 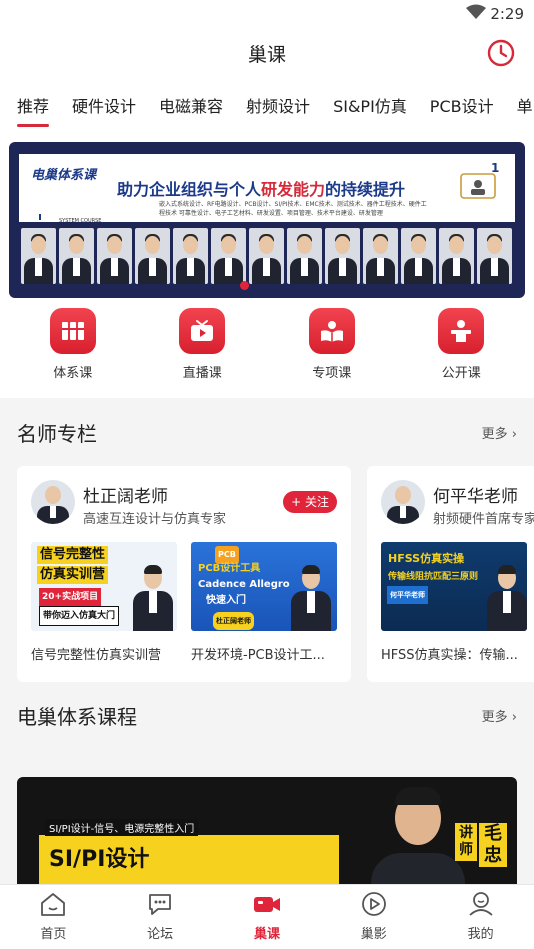 What do you see at coordinates (42, 217) in the screenshot?
I see `banner-corner-mark` at bounding box center [42, 217].